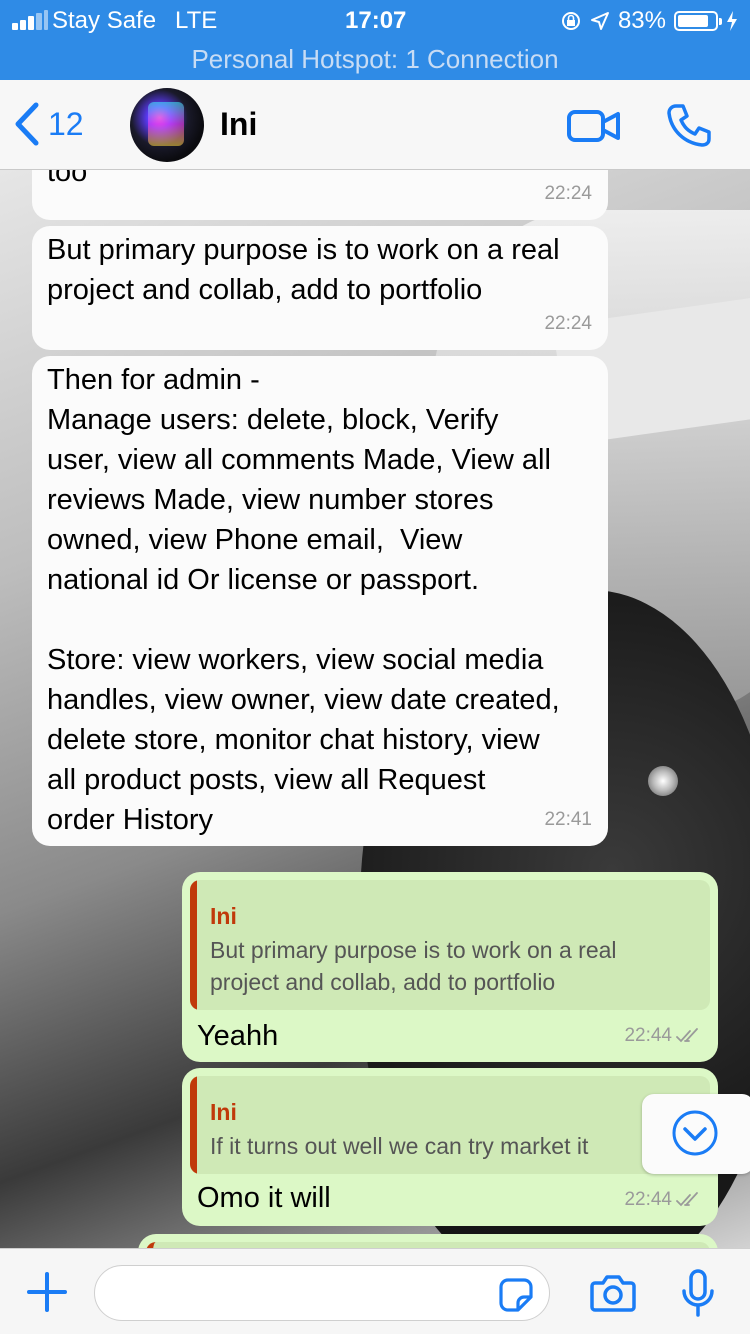 The height and width of the screenshot is (1334, 750). What do you see at coordinates (30, 20) in the screenshot?
I see `signal-strength-icon` at bounding box center [30, 20].